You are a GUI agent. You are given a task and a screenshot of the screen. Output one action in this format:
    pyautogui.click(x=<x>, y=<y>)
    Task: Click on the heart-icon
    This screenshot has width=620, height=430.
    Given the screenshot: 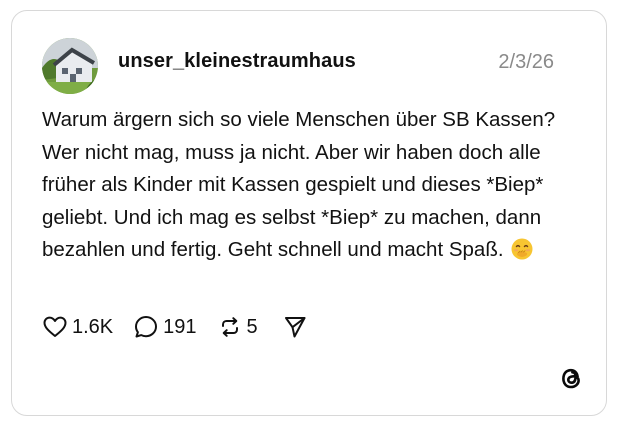 What is the action you would take?
    pyautogui.click(x=55, y=327)
    